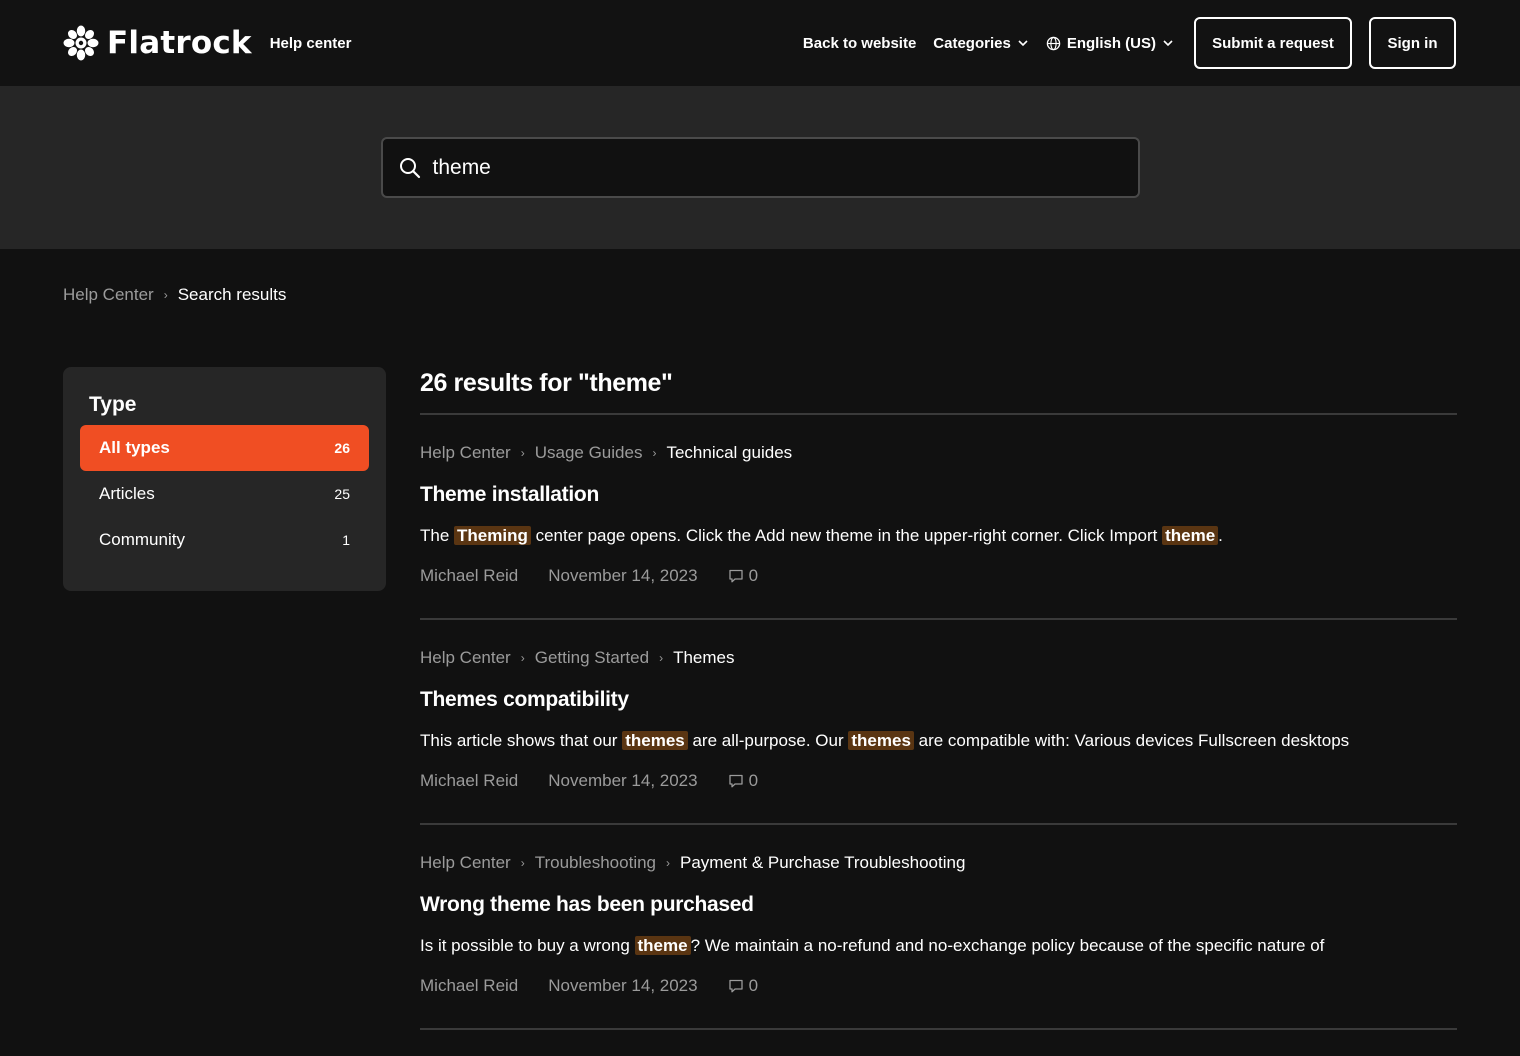 The height and width of the screenshot is (1056, 1520). What do you see at coordinates (938, 658) in the screenshot?
I see `result-breadcrumb: Help Center › Getting Started › Themes` at bounding box center [938, 658].